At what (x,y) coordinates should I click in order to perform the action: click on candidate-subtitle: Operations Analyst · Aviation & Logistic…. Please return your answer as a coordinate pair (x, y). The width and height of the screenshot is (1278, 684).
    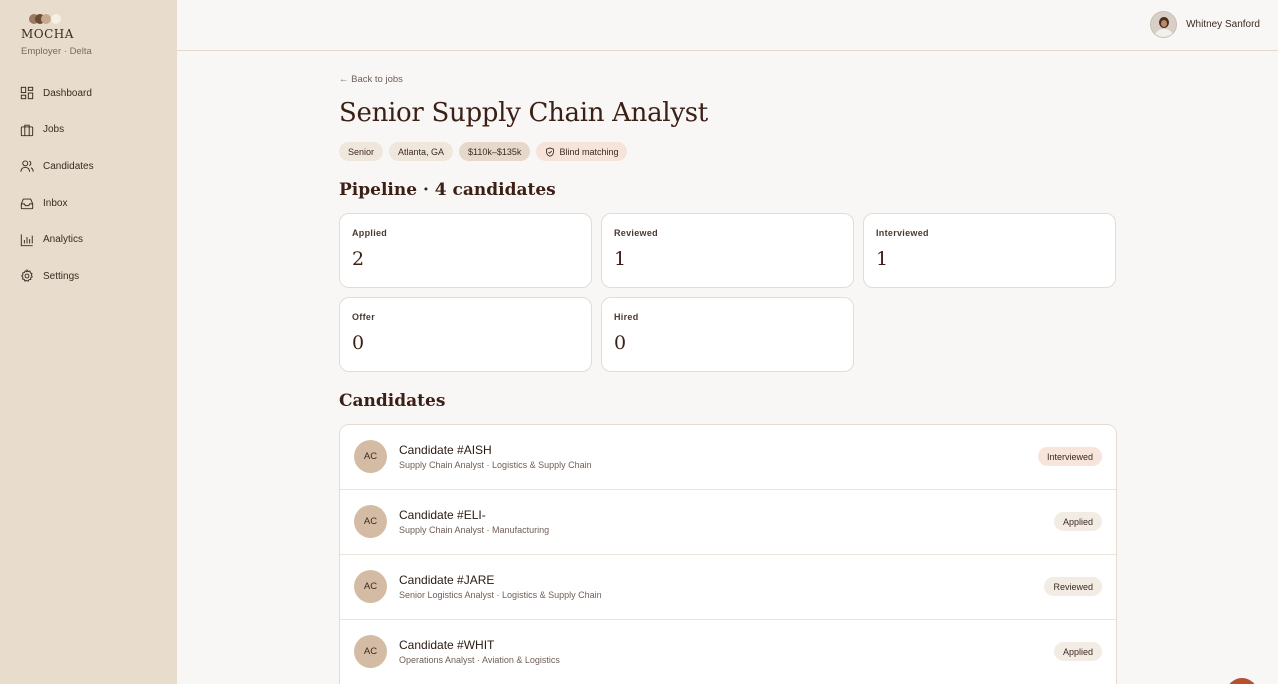
    Looking at the image, I should click on (479, 660).